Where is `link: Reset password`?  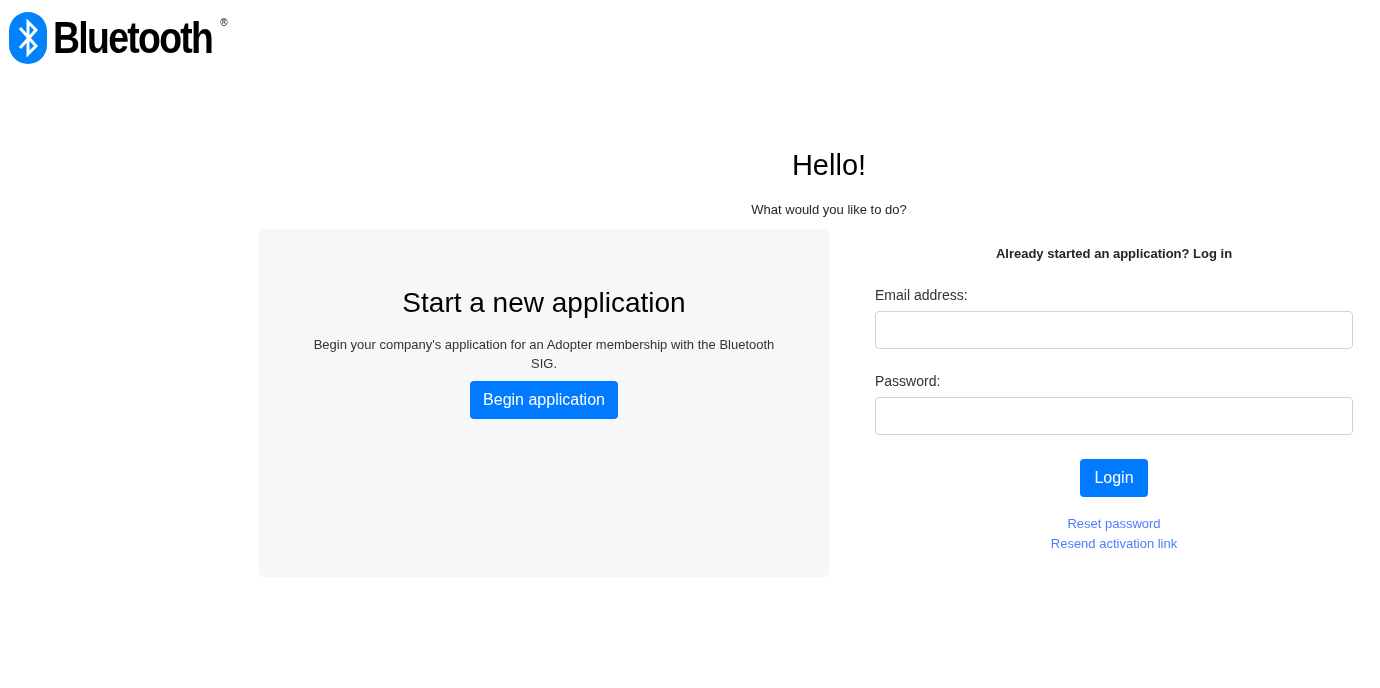
link: Reset password is located at coordinates (1114, 524).